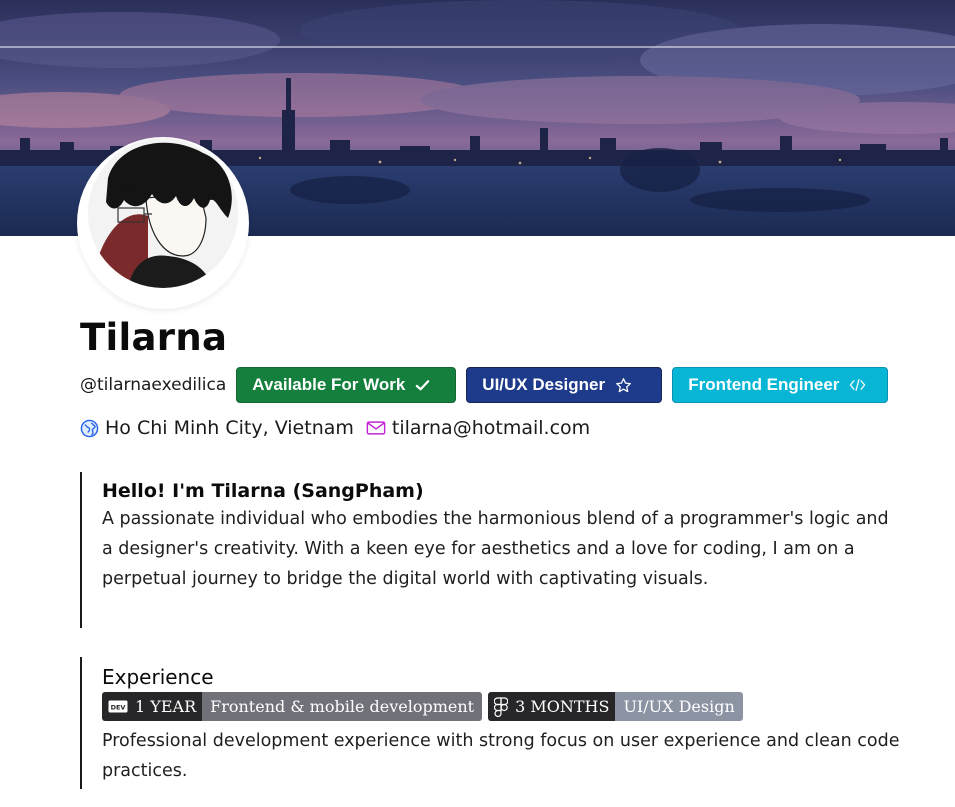  What do you see at coordinates (154, 337) in the screenshot?
I see `profile-name: Tilarna` at bounding box center [154, 337].